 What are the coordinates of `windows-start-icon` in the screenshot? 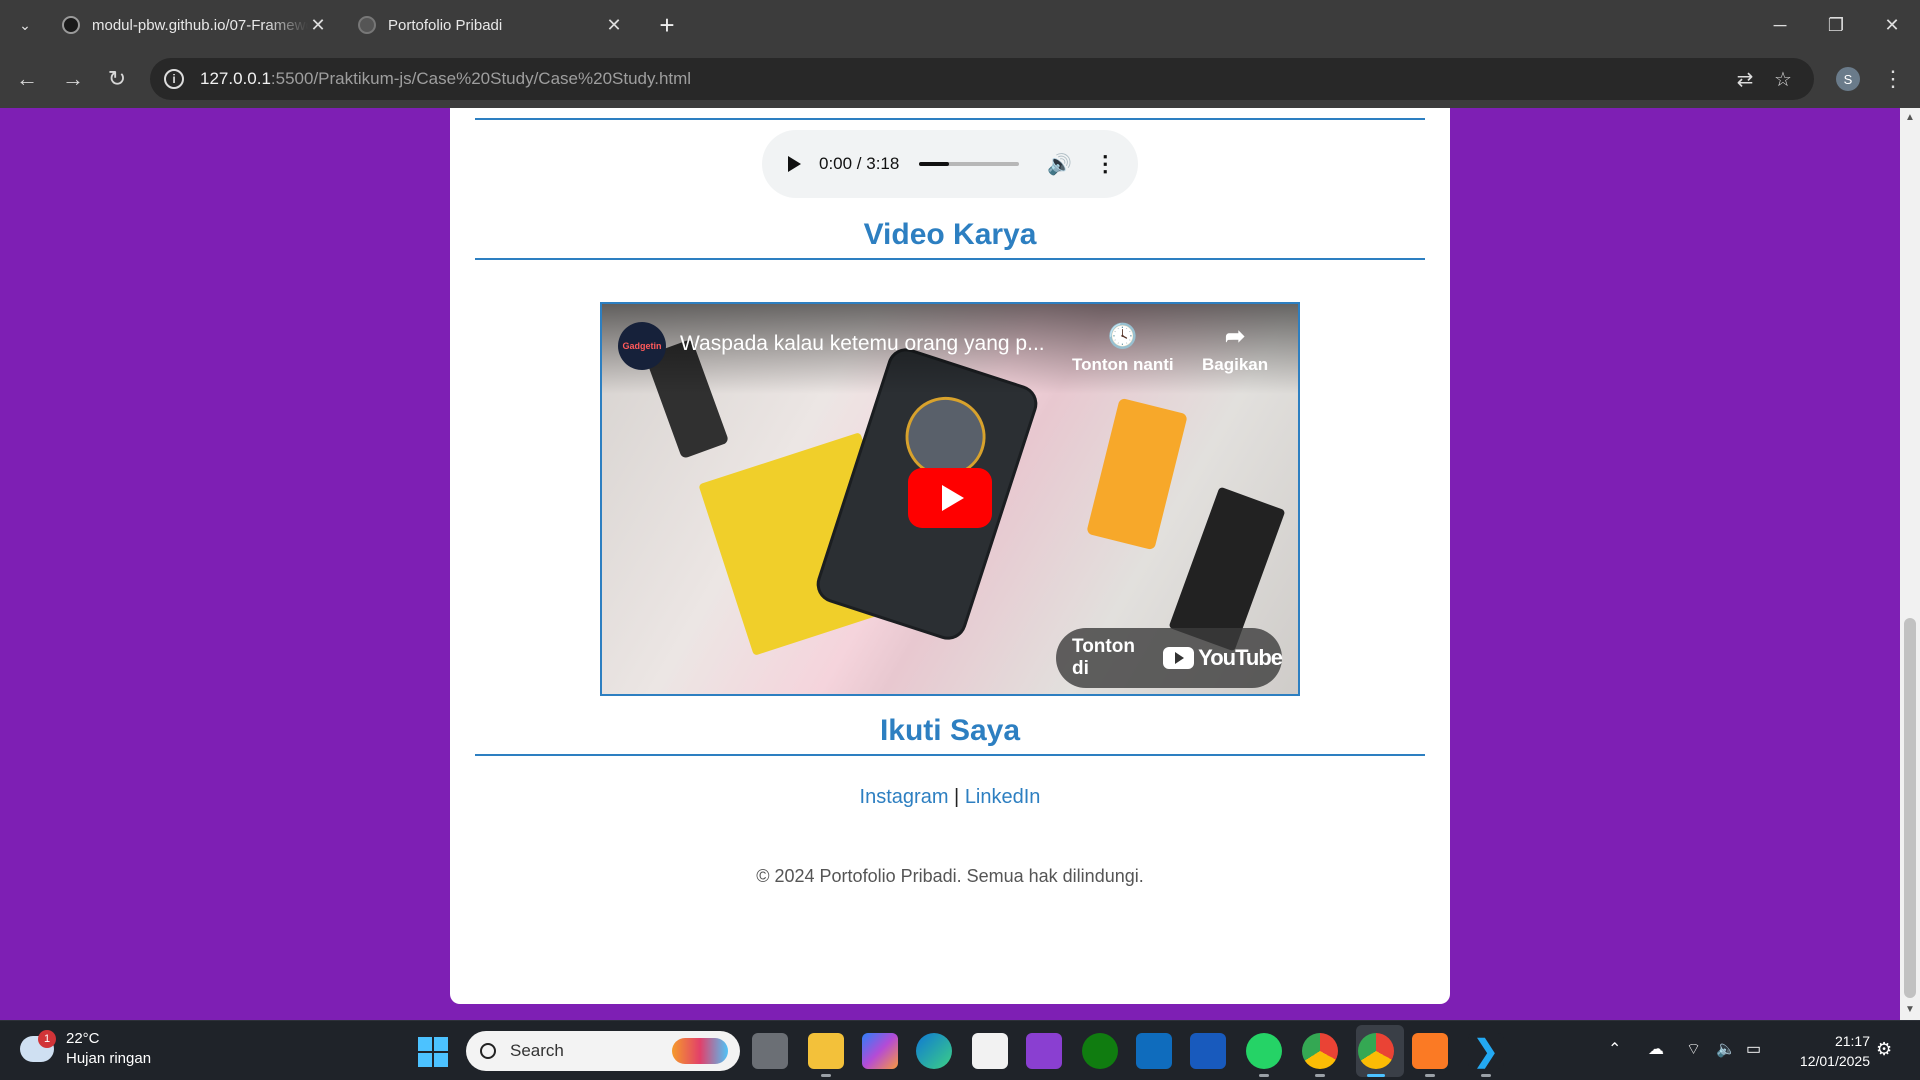 It's located at (433, 1052).